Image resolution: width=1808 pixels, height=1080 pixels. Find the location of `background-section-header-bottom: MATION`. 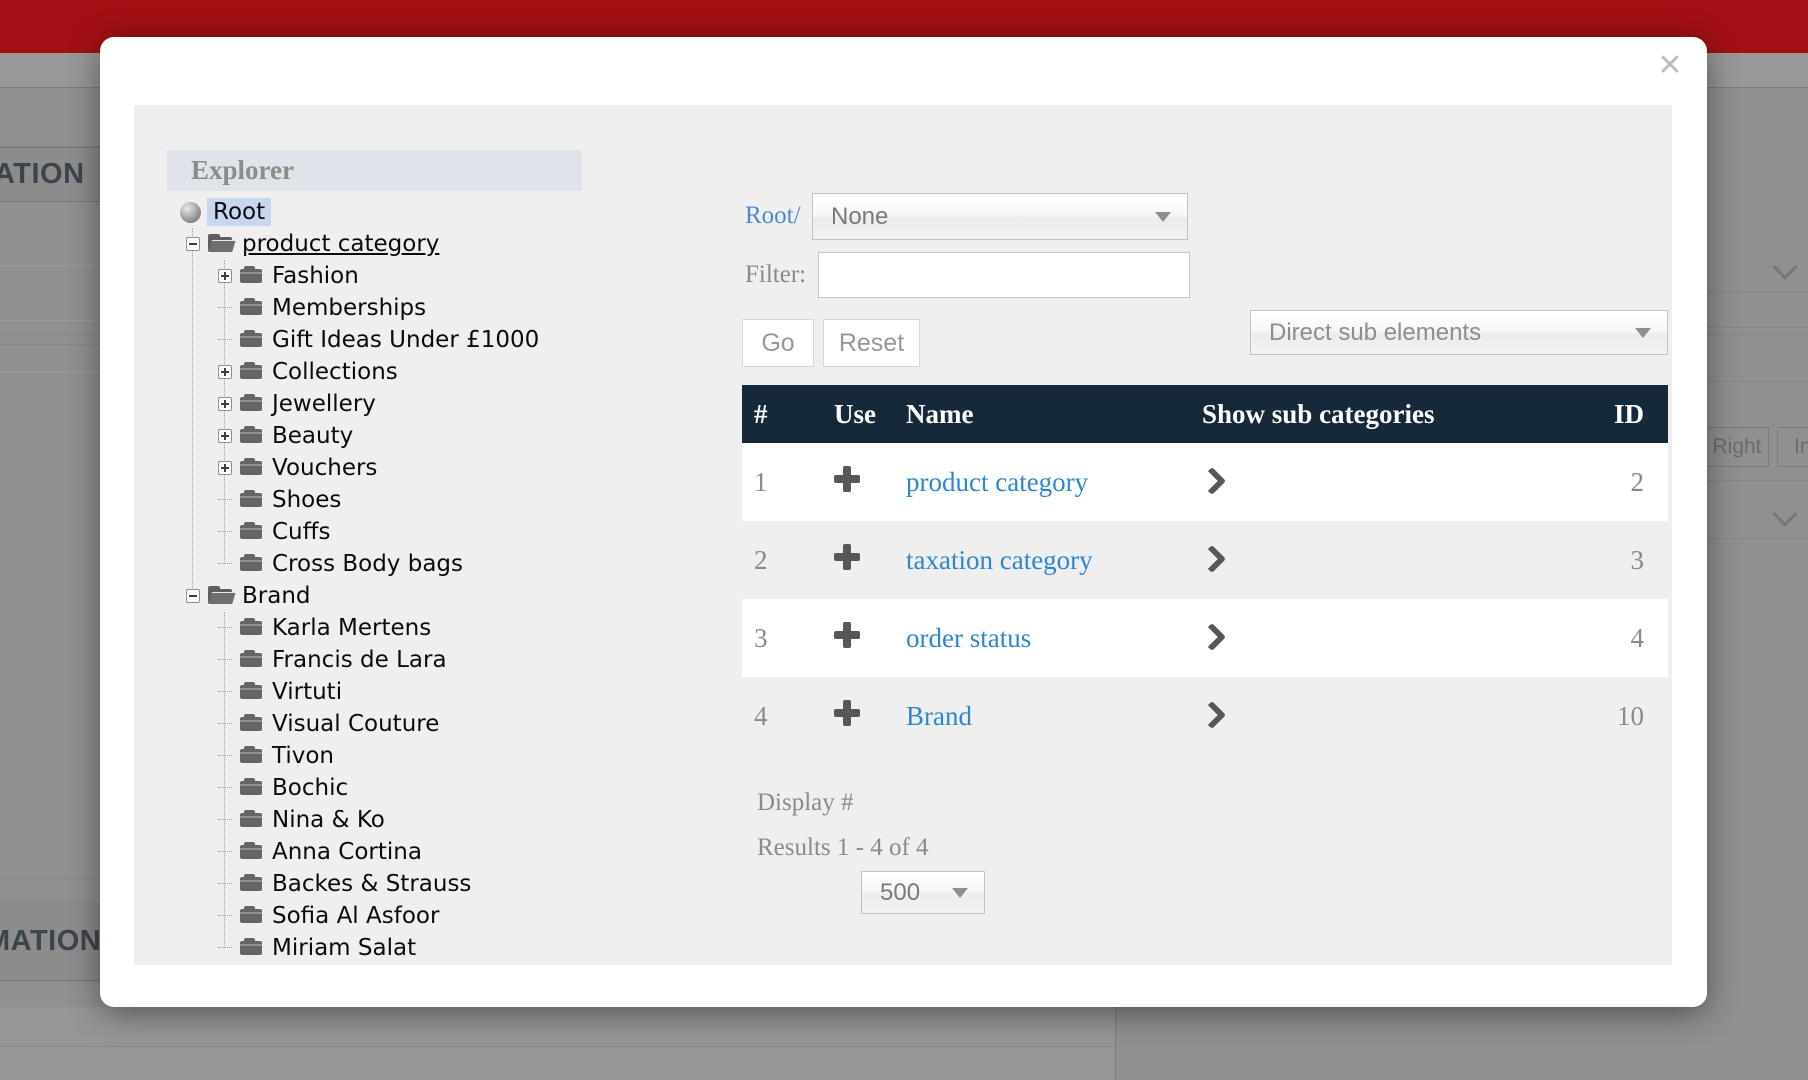

background-section-header-bottom: MATION is located at coordinates (50, 942).